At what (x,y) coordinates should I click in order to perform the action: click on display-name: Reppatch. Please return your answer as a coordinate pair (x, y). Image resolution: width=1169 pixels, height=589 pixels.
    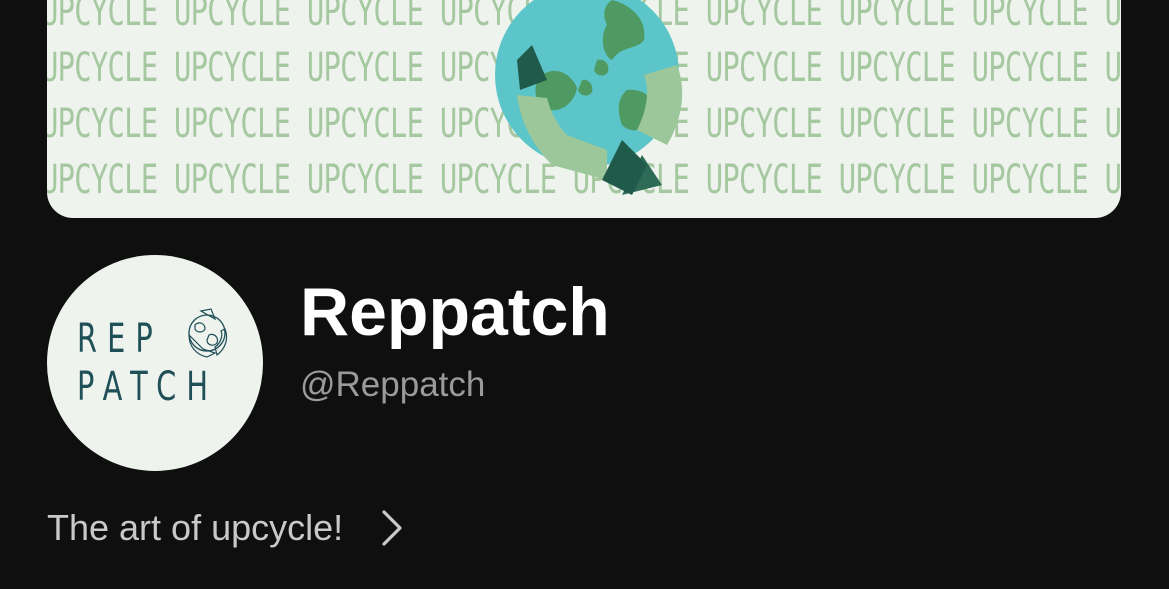
    Looking at the image, I should click on (455, 312).